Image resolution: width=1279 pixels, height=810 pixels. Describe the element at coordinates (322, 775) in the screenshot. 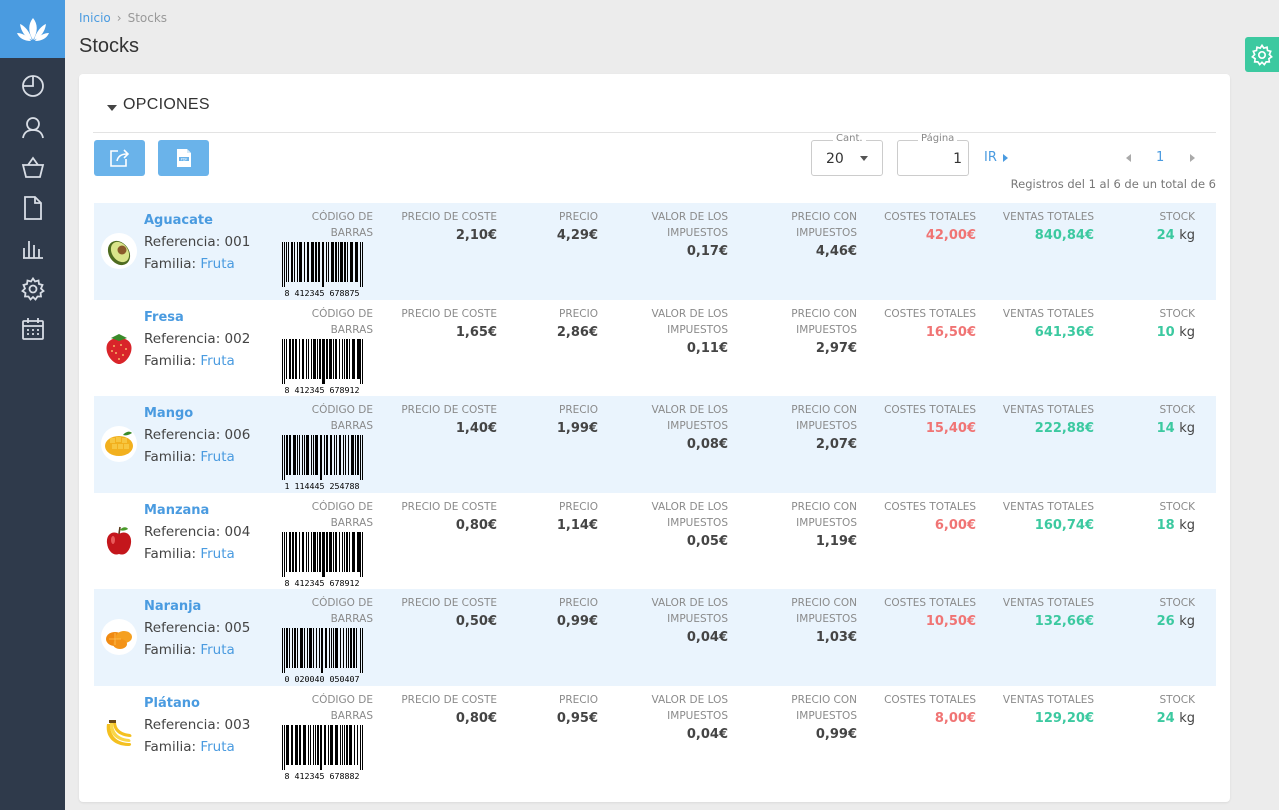

I see `barcode-number: 8 412345 678882` at that location.